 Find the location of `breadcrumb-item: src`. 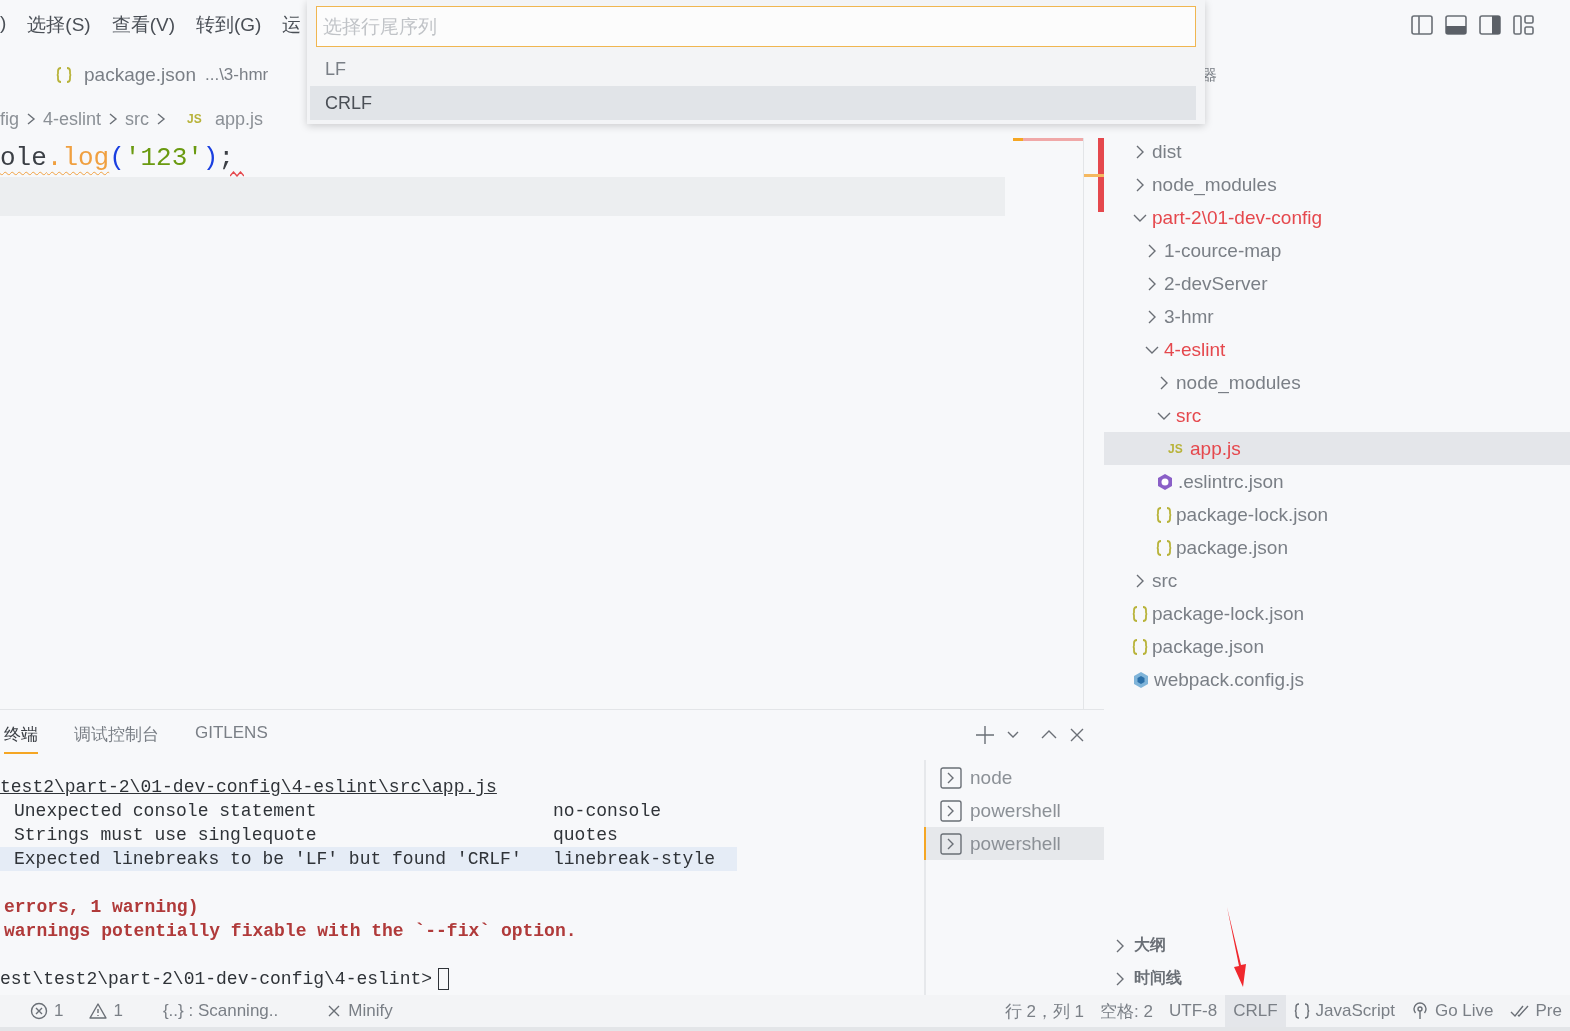

breadcrumb-item: src is located at coordinates (137, 119).